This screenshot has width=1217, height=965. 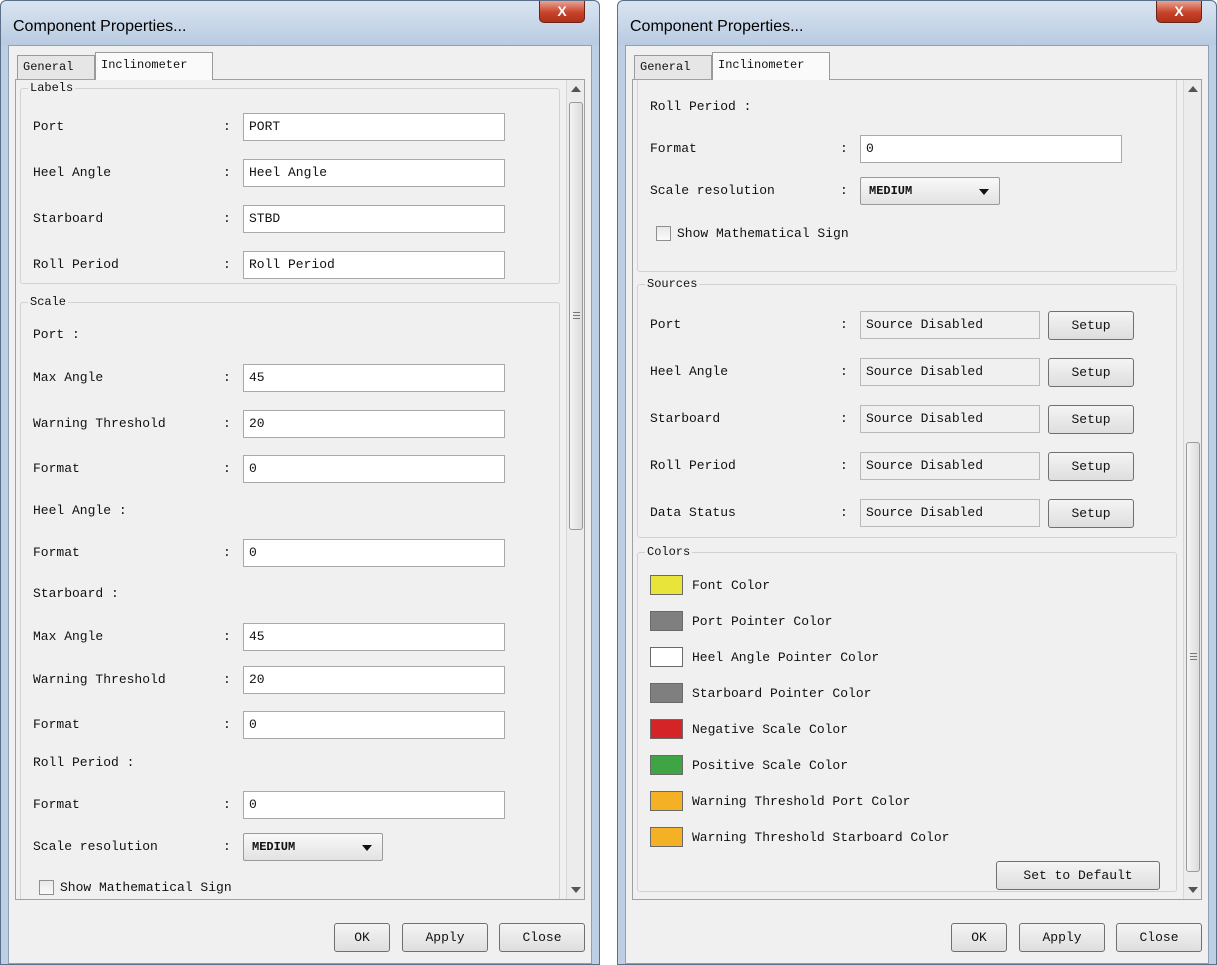 What do you see at coordinates (1091, 372) in the screenshot?
I see `source-heel-angle-setup-button: Setup` at bounding box center [1091, 372].